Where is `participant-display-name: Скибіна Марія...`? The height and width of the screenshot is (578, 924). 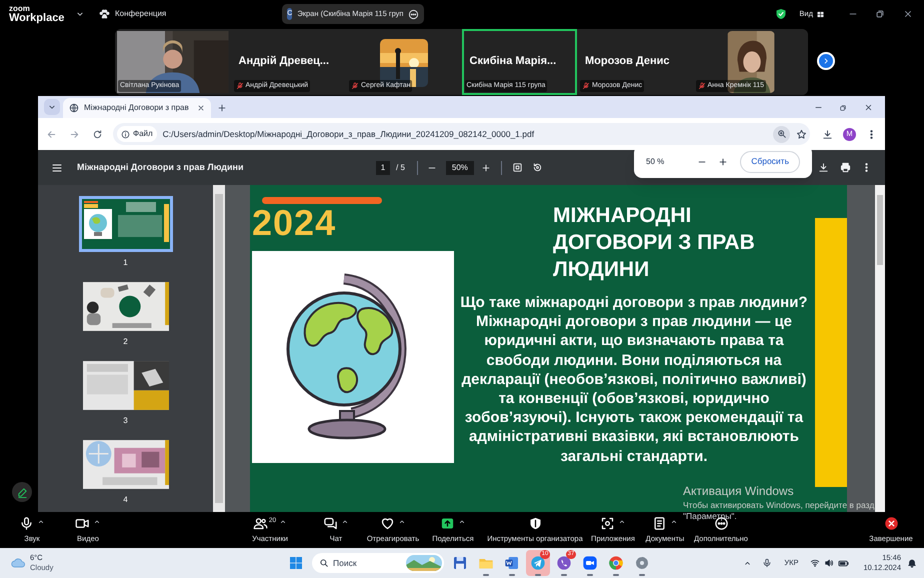 participant-display-name: Скибіна Марія... is located at coordinates (513, 61).